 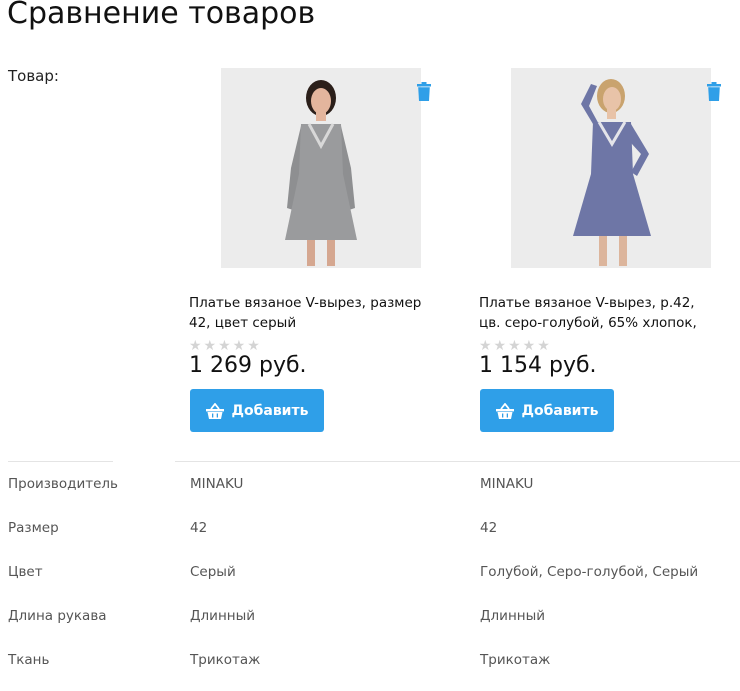 What do you see at coordinates (609, 323) in the screenshot?
I see `product-name-line: цв. серо-голубой, 65% хлопок,` at bounding box center [609, 323].